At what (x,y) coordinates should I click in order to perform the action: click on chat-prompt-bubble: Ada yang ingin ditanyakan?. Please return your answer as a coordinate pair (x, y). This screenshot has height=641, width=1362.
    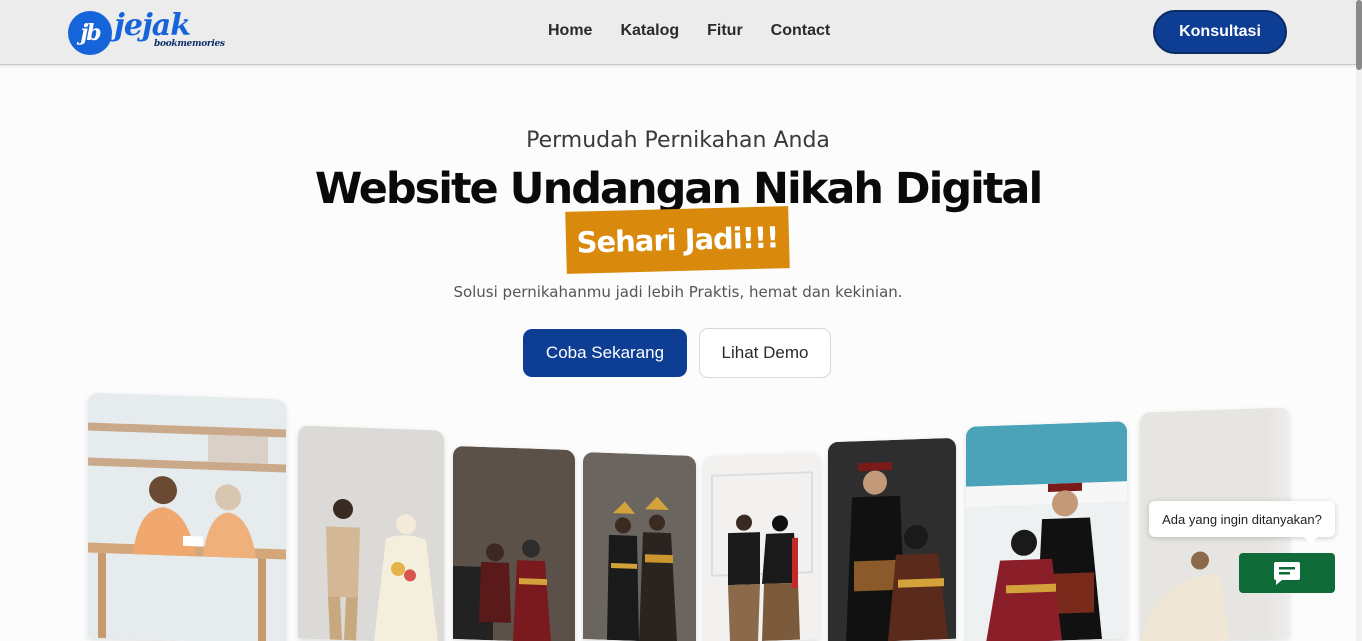
    Looking at the image, I should click on (1242, 522).